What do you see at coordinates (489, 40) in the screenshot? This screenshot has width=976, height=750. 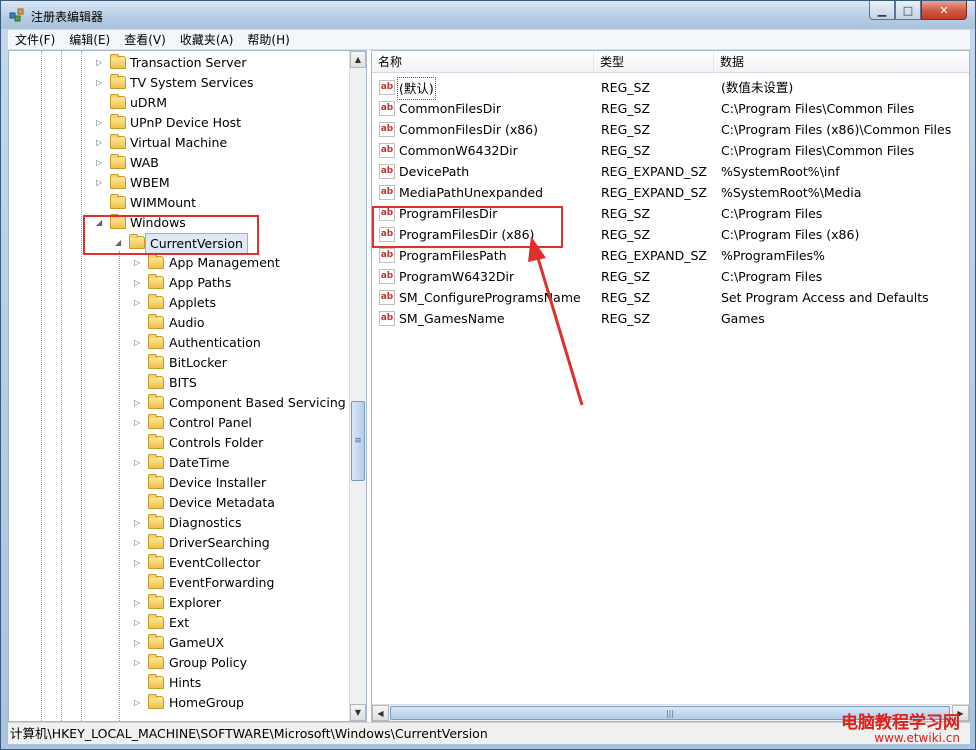 I see `menu-bar: 文件(F) 编辑(E) 查看(V) 收藏夹(A) 帮助(H)` at bounding box center [489, 40].